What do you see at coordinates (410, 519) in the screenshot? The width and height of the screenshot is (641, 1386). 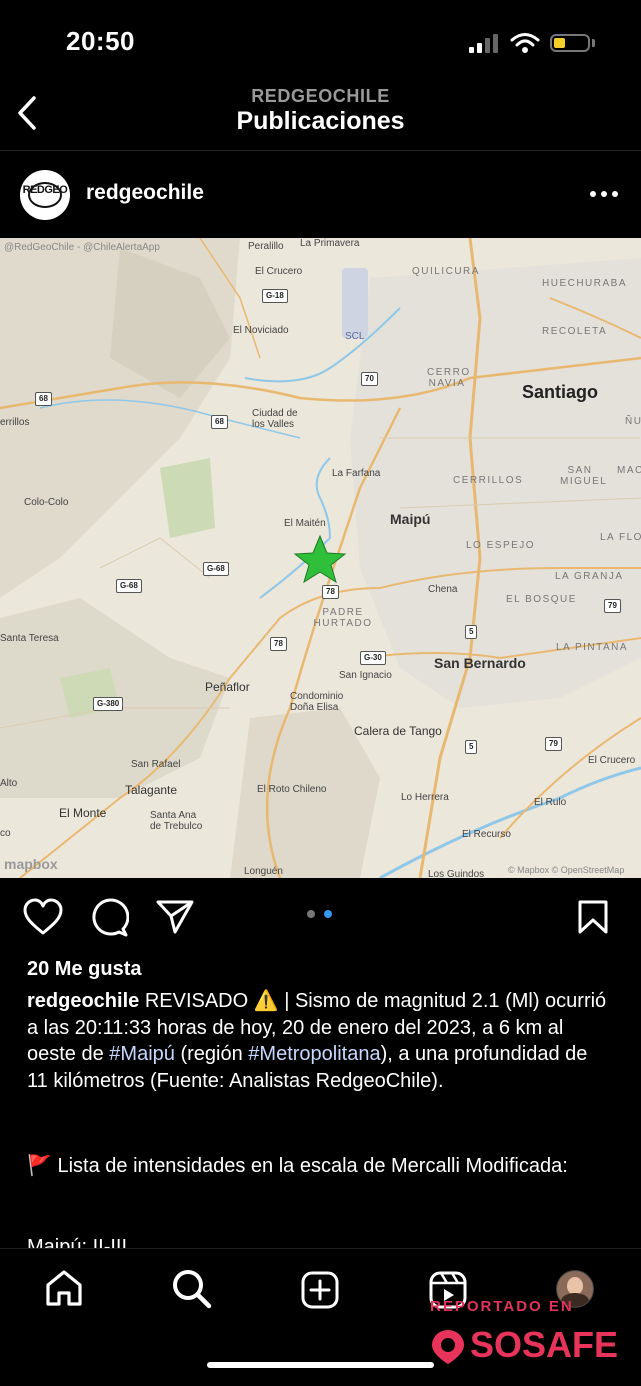 I see `map-label: Maipú` at bounding box center [410, 519].